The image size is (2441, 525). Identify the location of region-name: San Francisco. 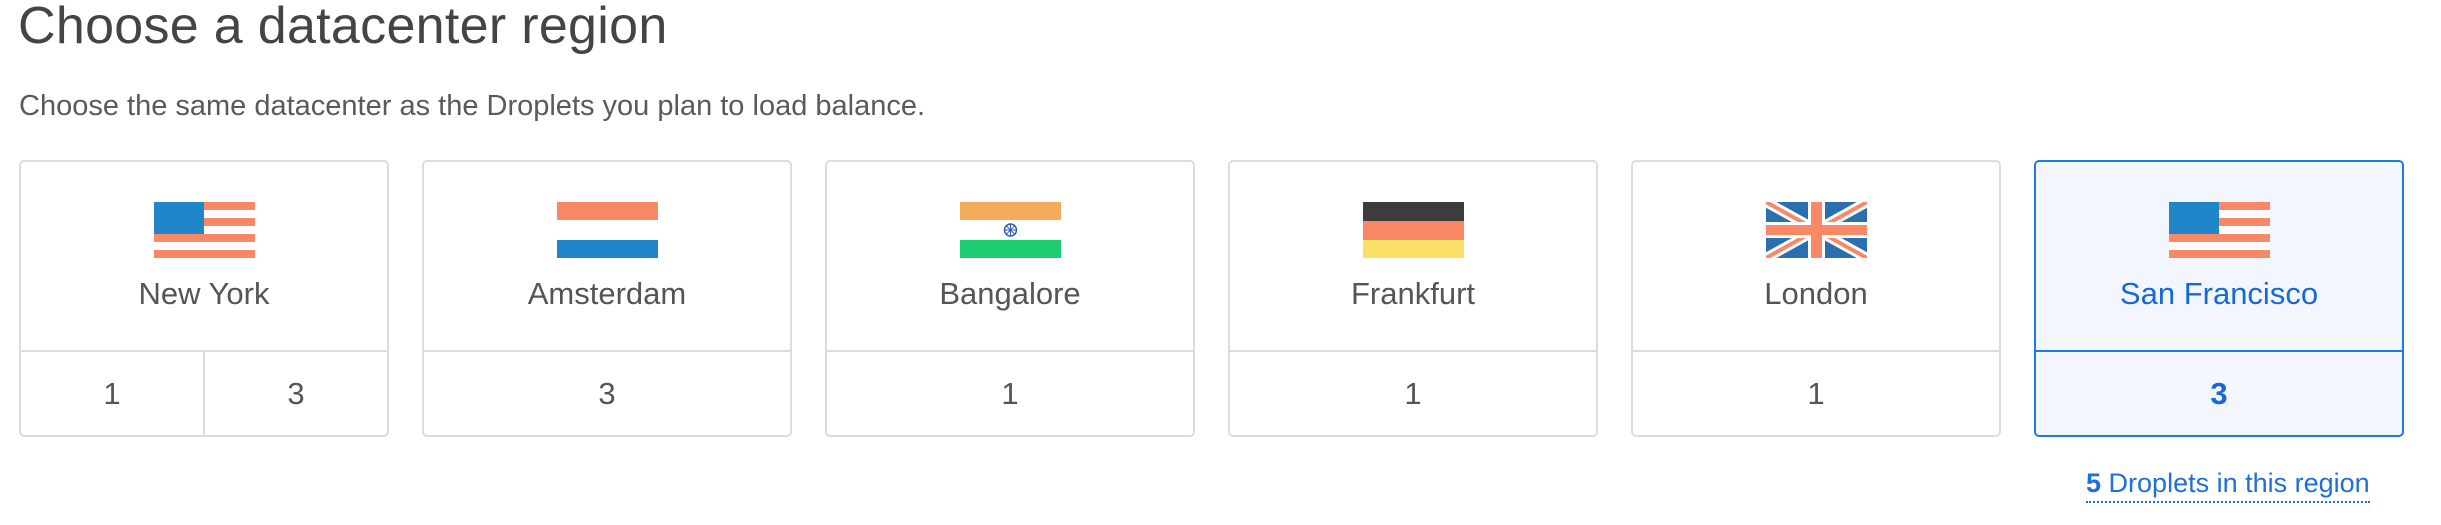
(2219, 293).